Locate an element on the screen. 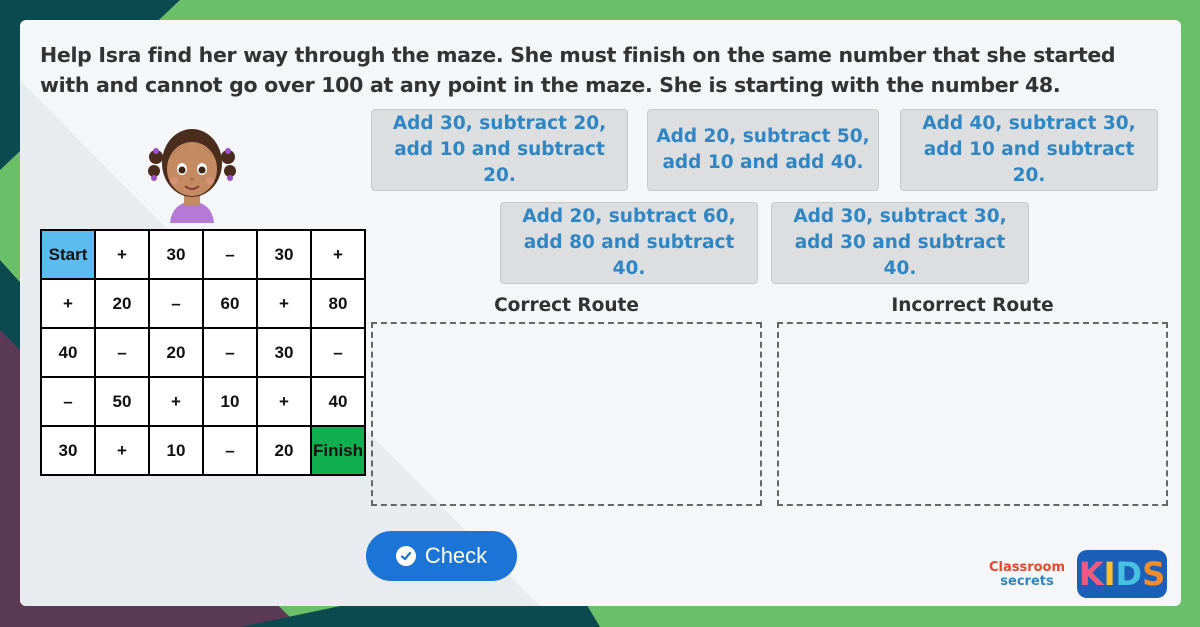 The image size is (1200, 627). maze-cell: 60 is located at coordinates (230, 303).